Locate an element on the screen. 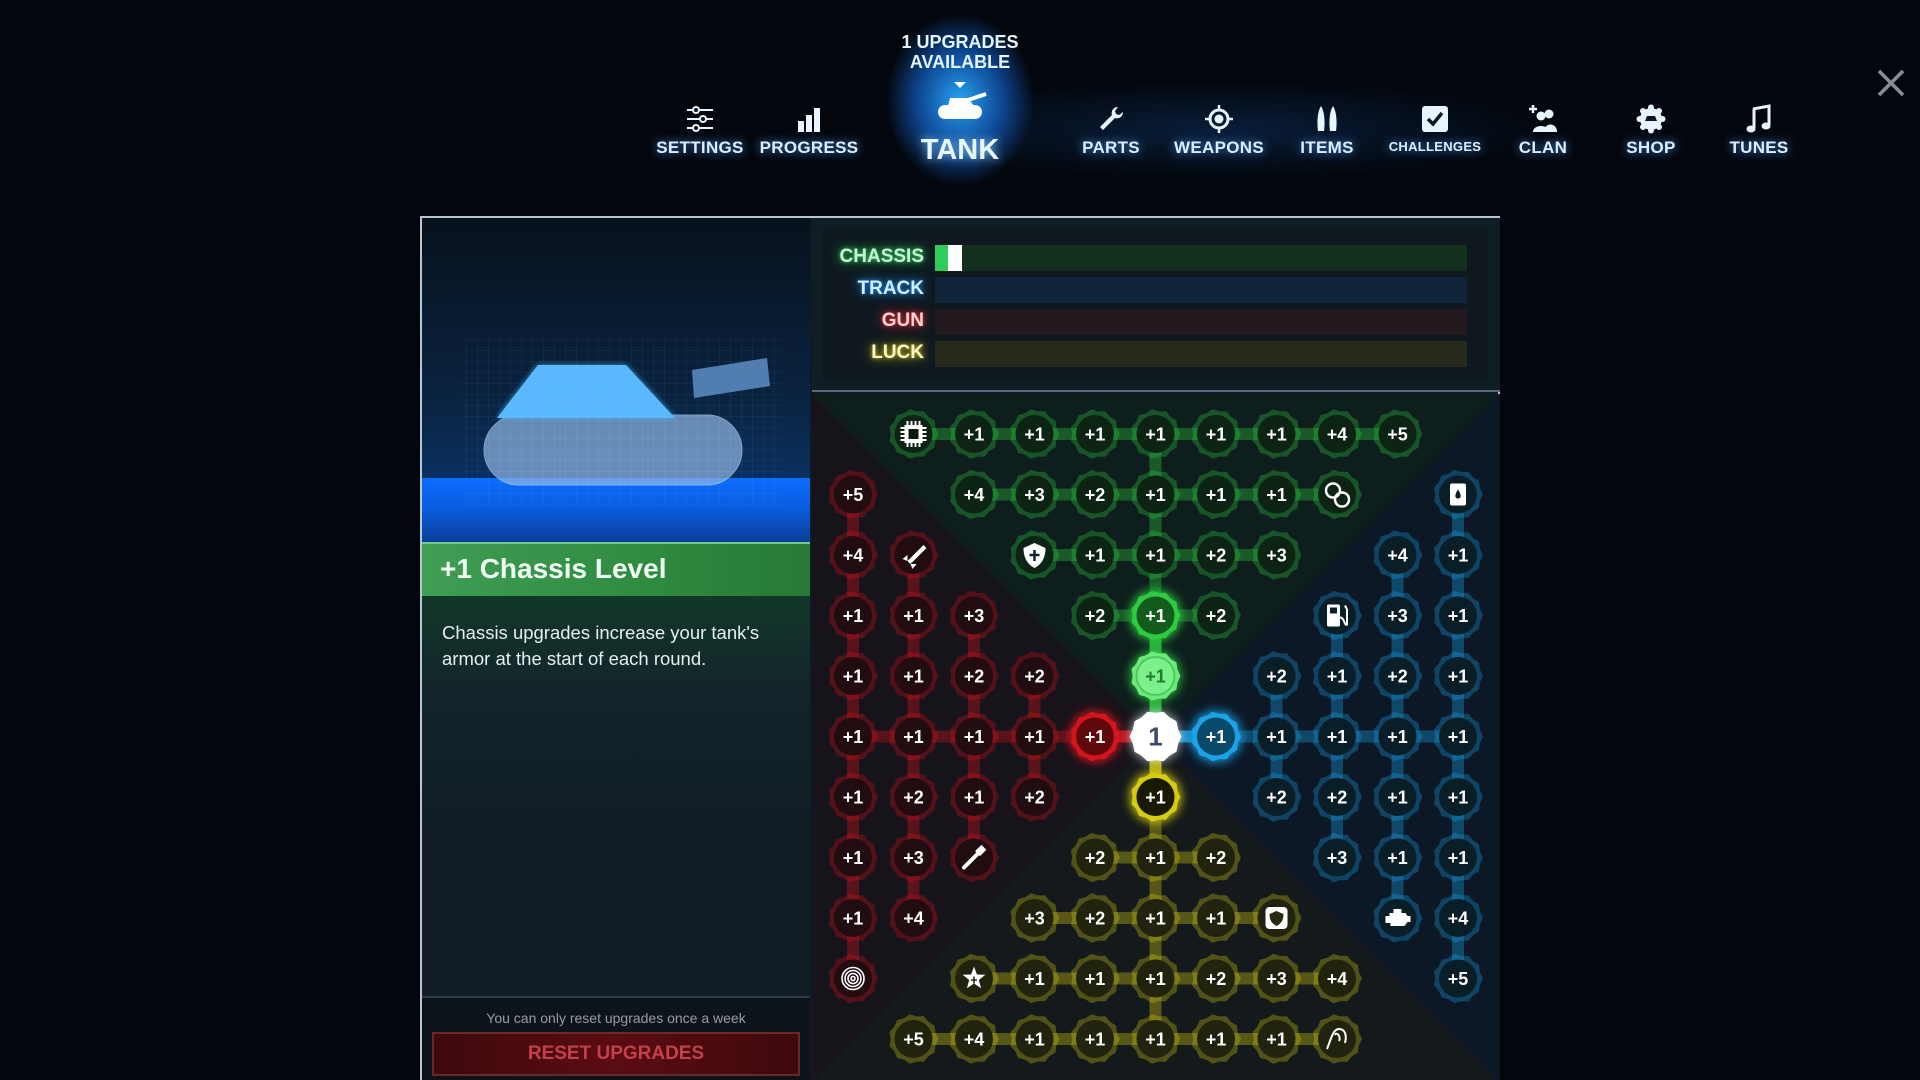 The width and height of the screenshot is (1920, 1080). nav-label: SHOP is located at coordinates (1651, 147).